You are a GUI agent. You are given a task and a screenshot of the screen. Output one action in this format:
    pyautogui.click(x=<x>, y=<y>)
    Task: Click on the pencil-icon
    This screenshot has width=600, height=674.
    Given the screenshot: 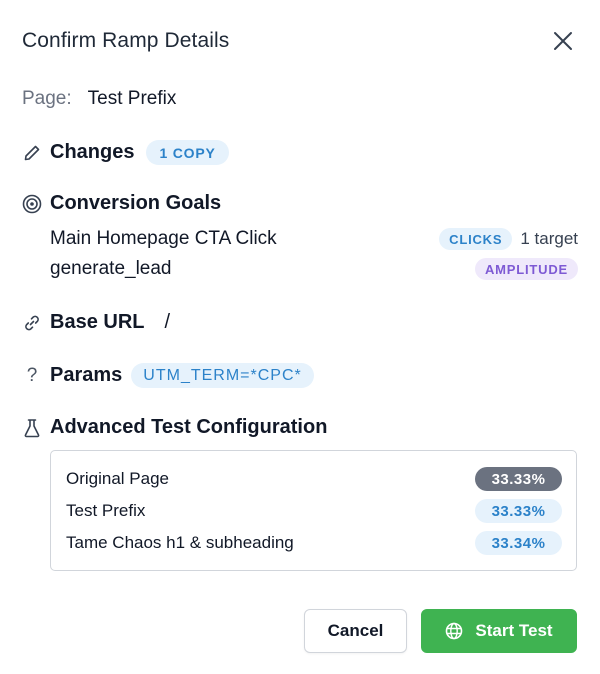 What is the action you would take?
    pyautogui.click(x=32, y=153)
    